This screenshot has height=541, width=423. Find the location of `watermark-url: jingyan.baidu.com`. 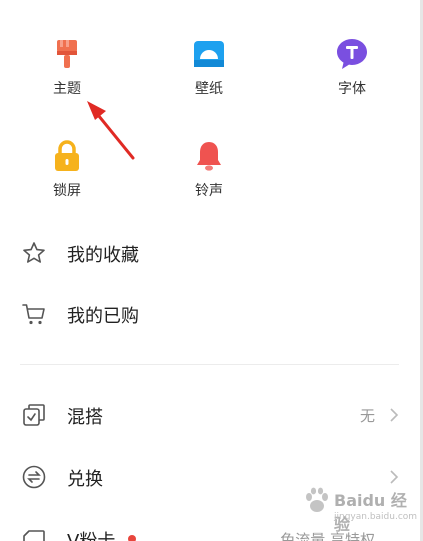

watermark-url: jingyan.baidu.com is located at coordinates (376, 517).